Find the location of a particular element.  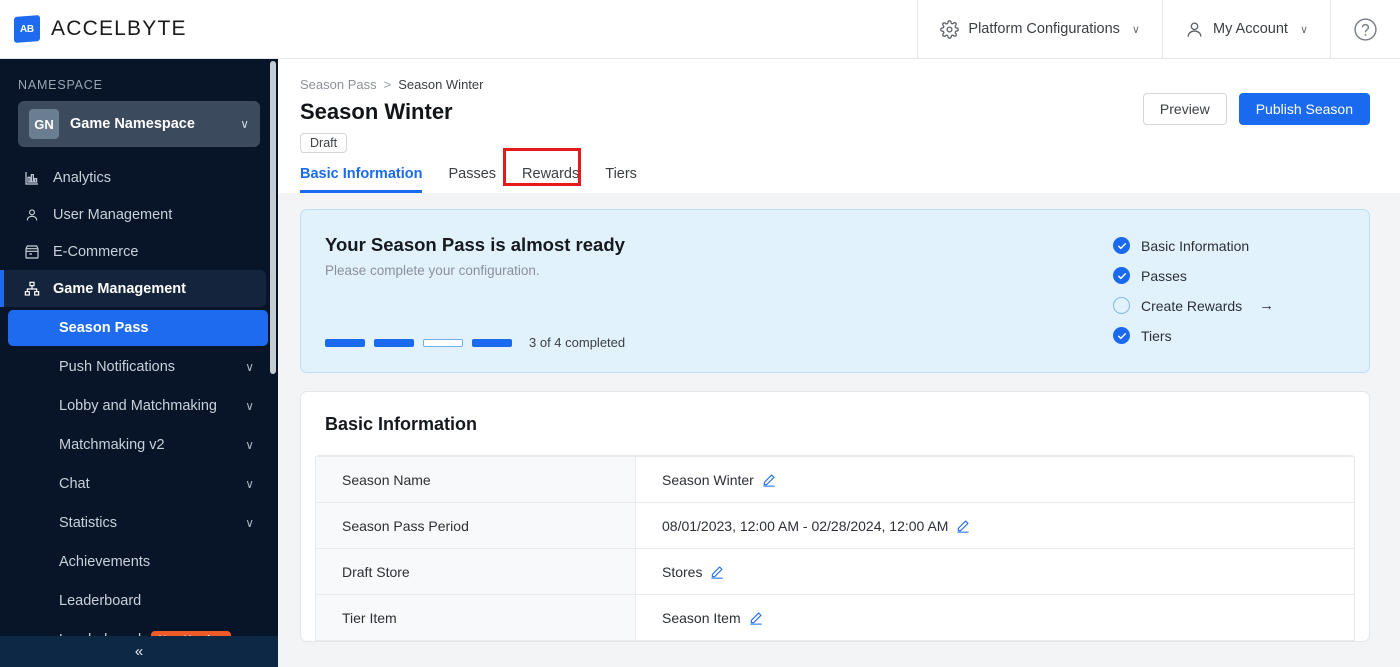

table-row: Season Name Season Winter is located at coordinates (835, 480).